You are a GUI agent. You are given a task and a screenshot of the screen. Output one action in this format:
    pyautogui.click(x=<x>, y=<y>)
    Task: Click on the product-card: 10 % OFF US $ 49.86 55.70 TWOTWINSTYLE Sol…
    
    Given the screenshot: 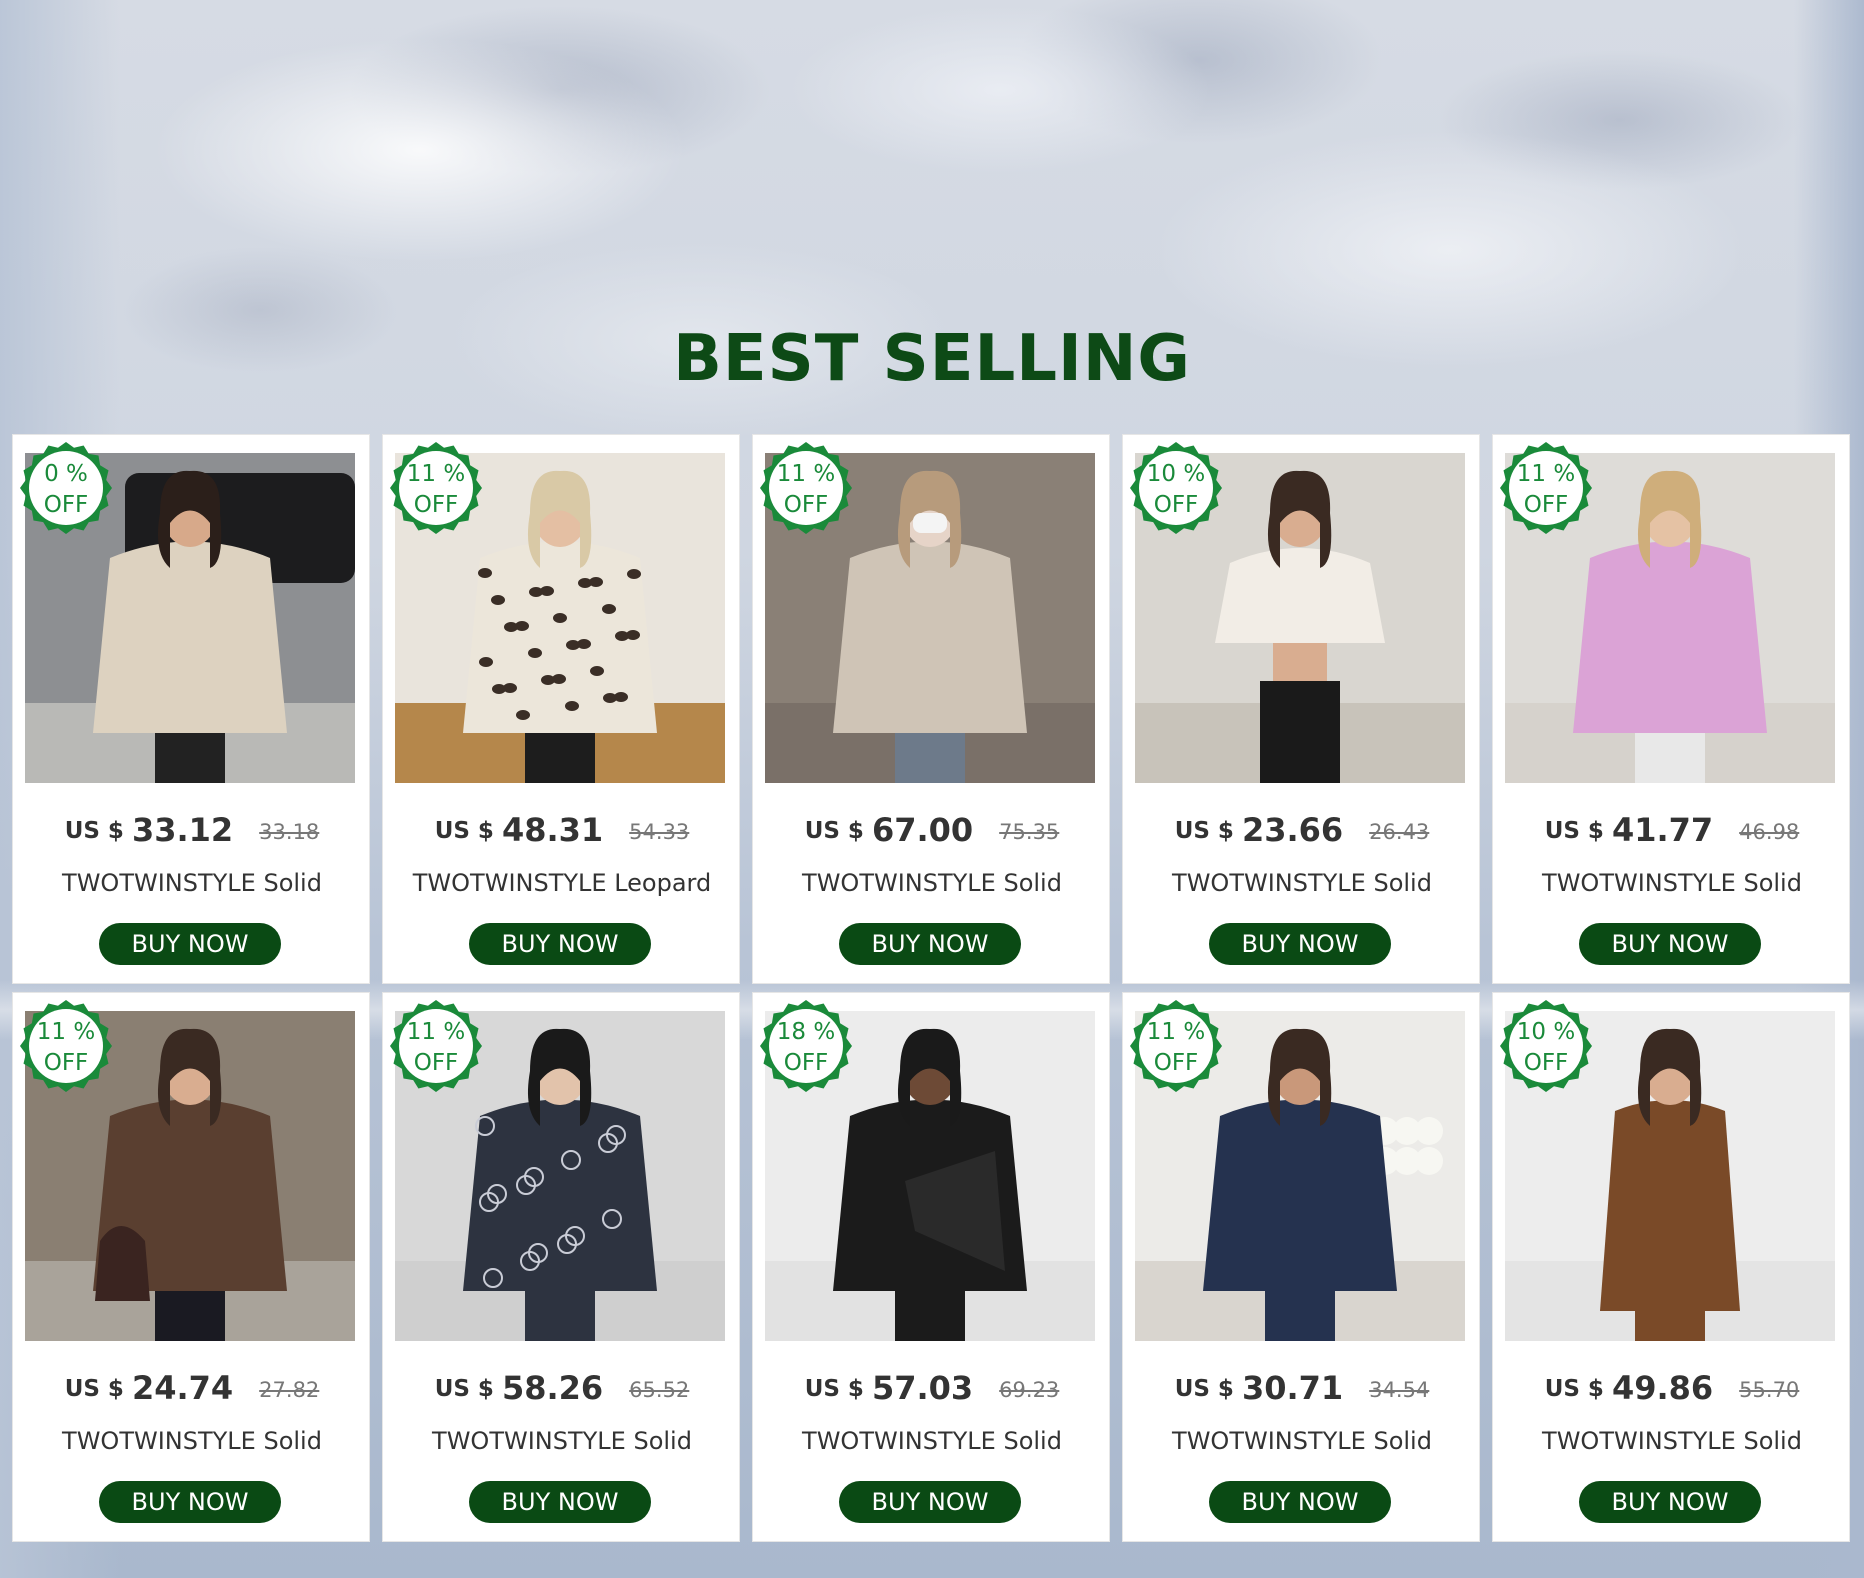 What is the action you would take?
    pyautogui.click(x=1671, y=1267)
    